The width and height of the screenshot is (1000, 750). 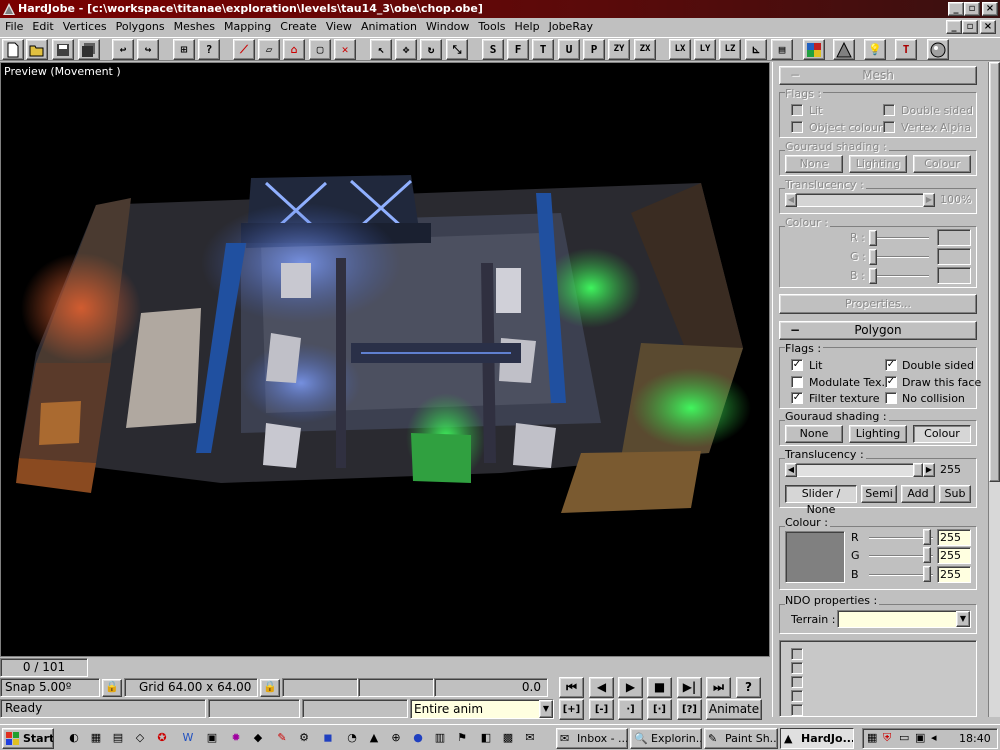 I want to click on house-icon: ⌂, so click(x=294, y=49).